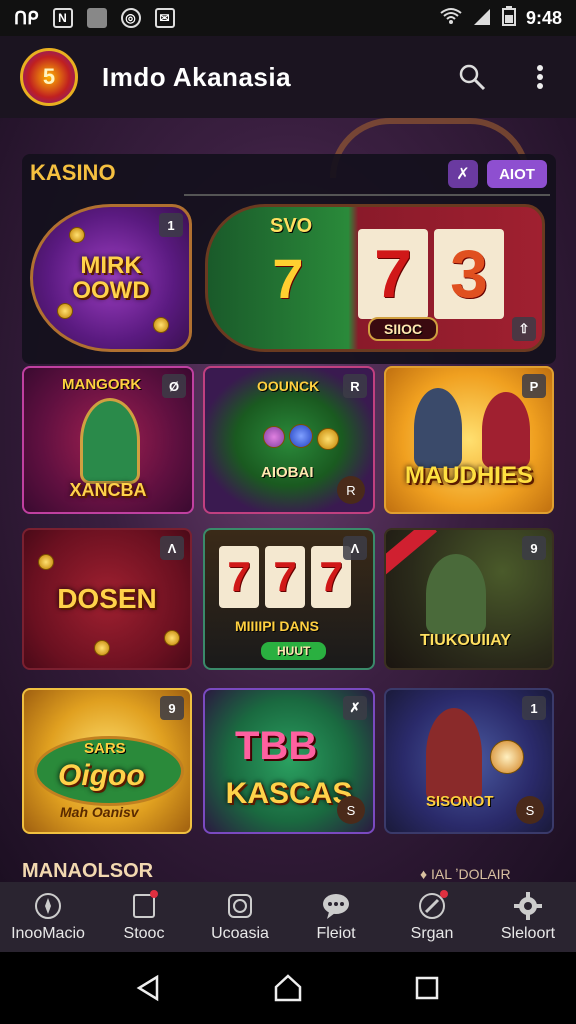 Image resolution: width=576 pixels, height=1024 pixels. Describe the element at coordinates (472, 77) in the screenshot. I see `search-button` at that location.